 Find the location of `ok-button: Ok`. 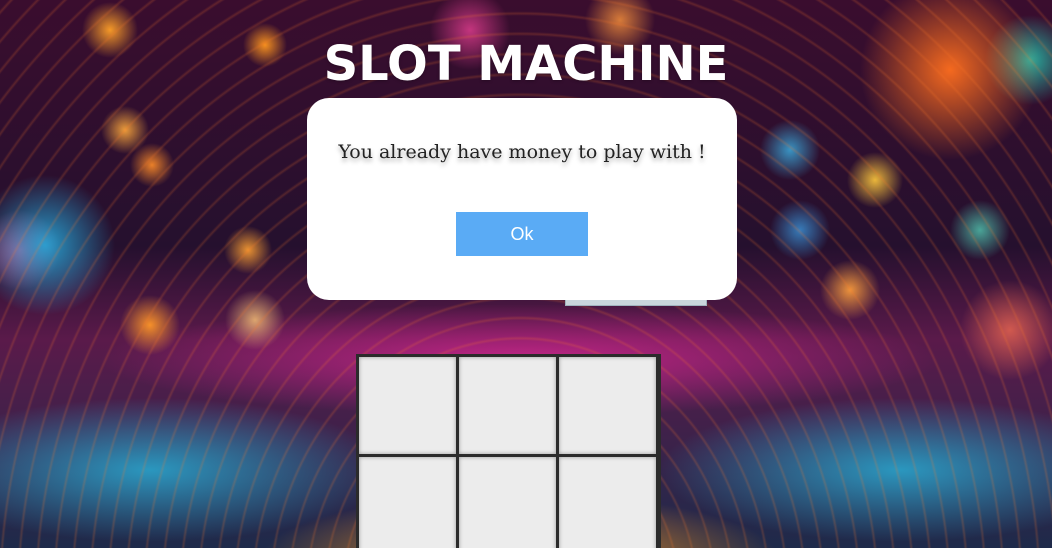

ok-button: Ok is located at coordinates (522, 234).